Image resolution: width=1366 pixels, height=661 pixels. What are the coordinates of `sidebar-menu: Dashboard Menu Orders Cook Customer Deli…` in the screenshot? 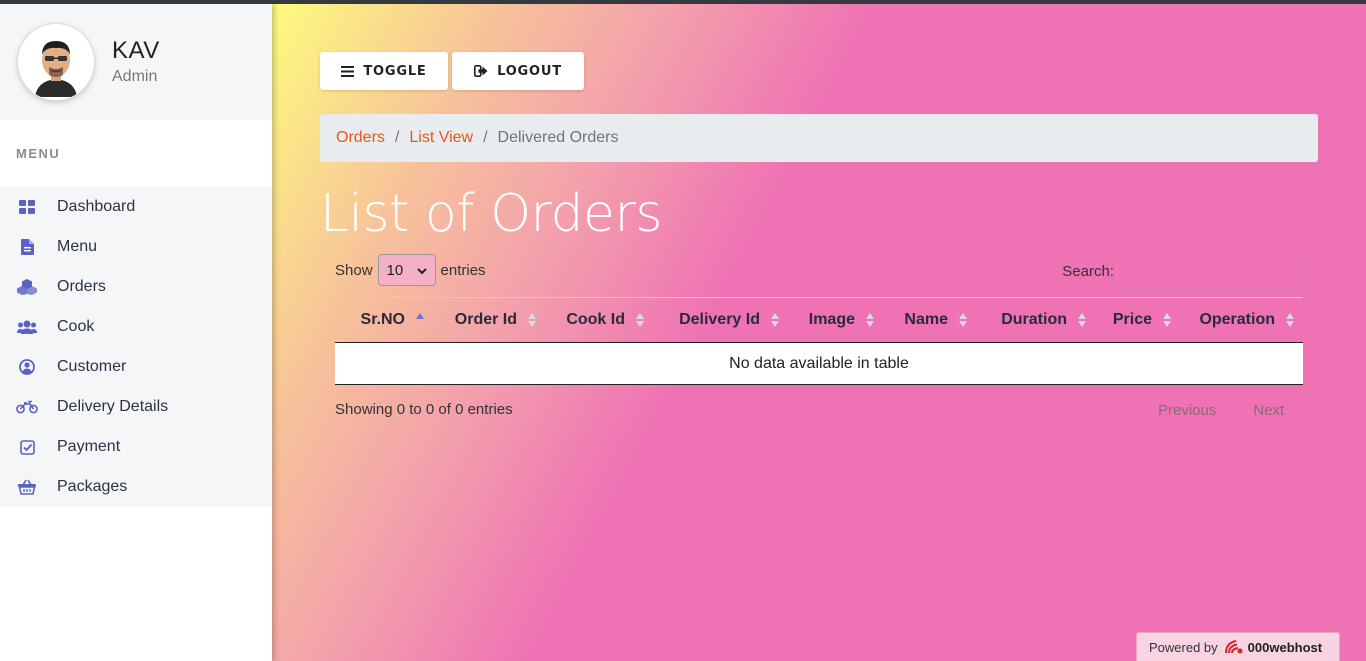 It's located at (136, 347).